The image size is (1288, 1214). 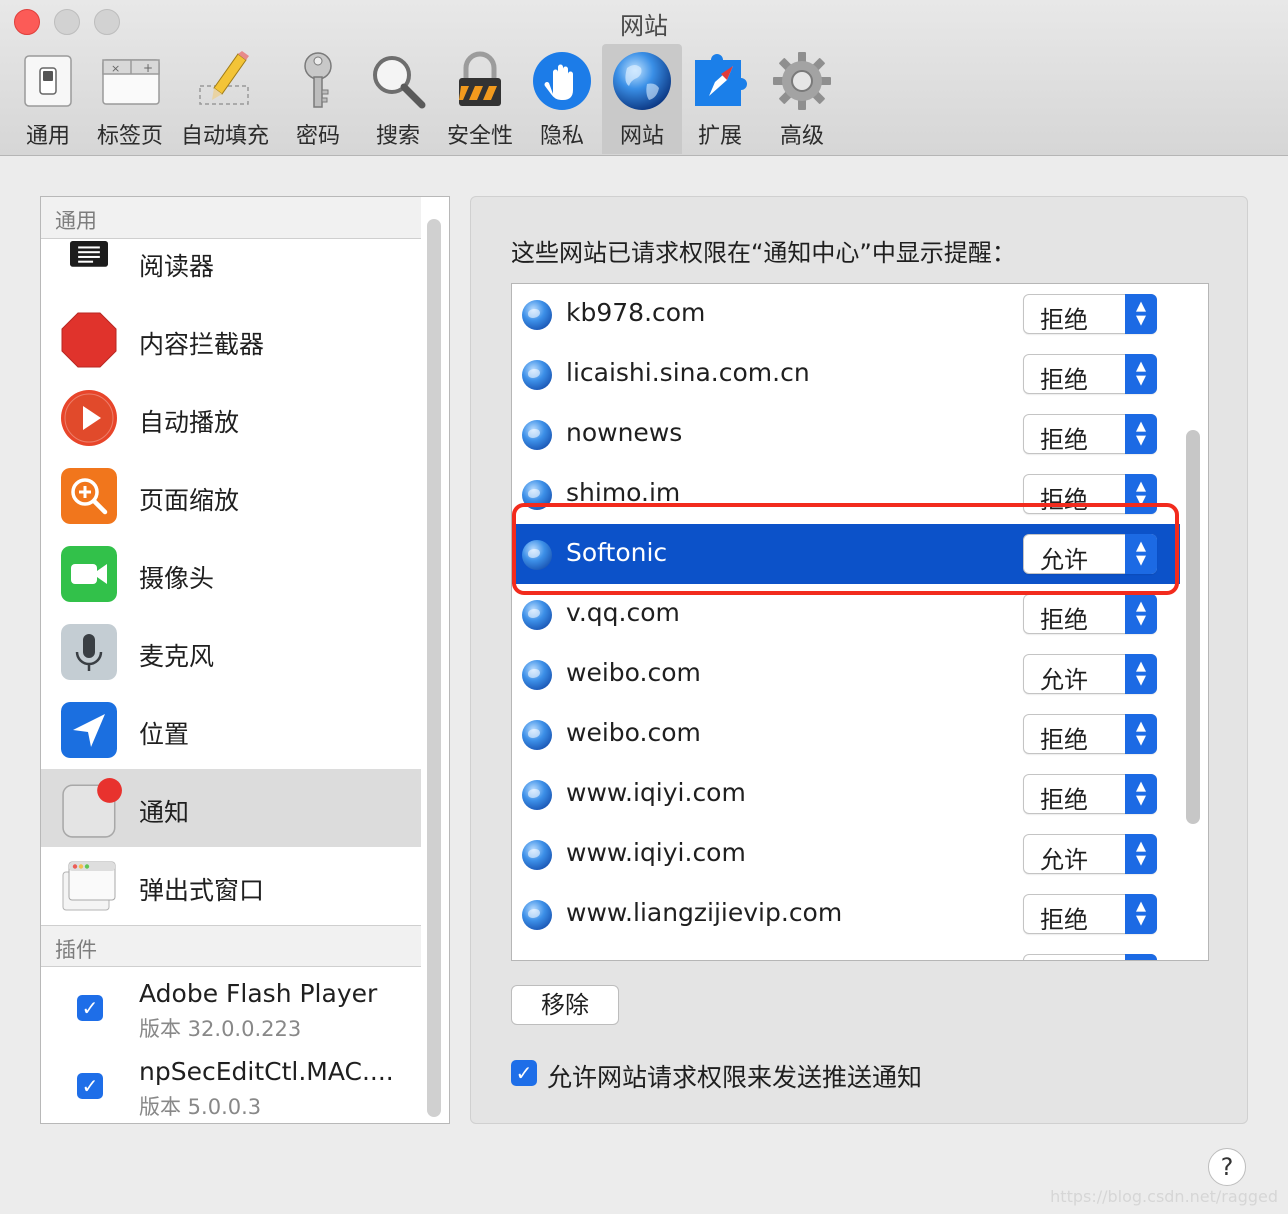 What do you see at coordinates (561, 136) in the screenshot?
I see `toolbar-label: 隐私` at bounding box center [561, 136].